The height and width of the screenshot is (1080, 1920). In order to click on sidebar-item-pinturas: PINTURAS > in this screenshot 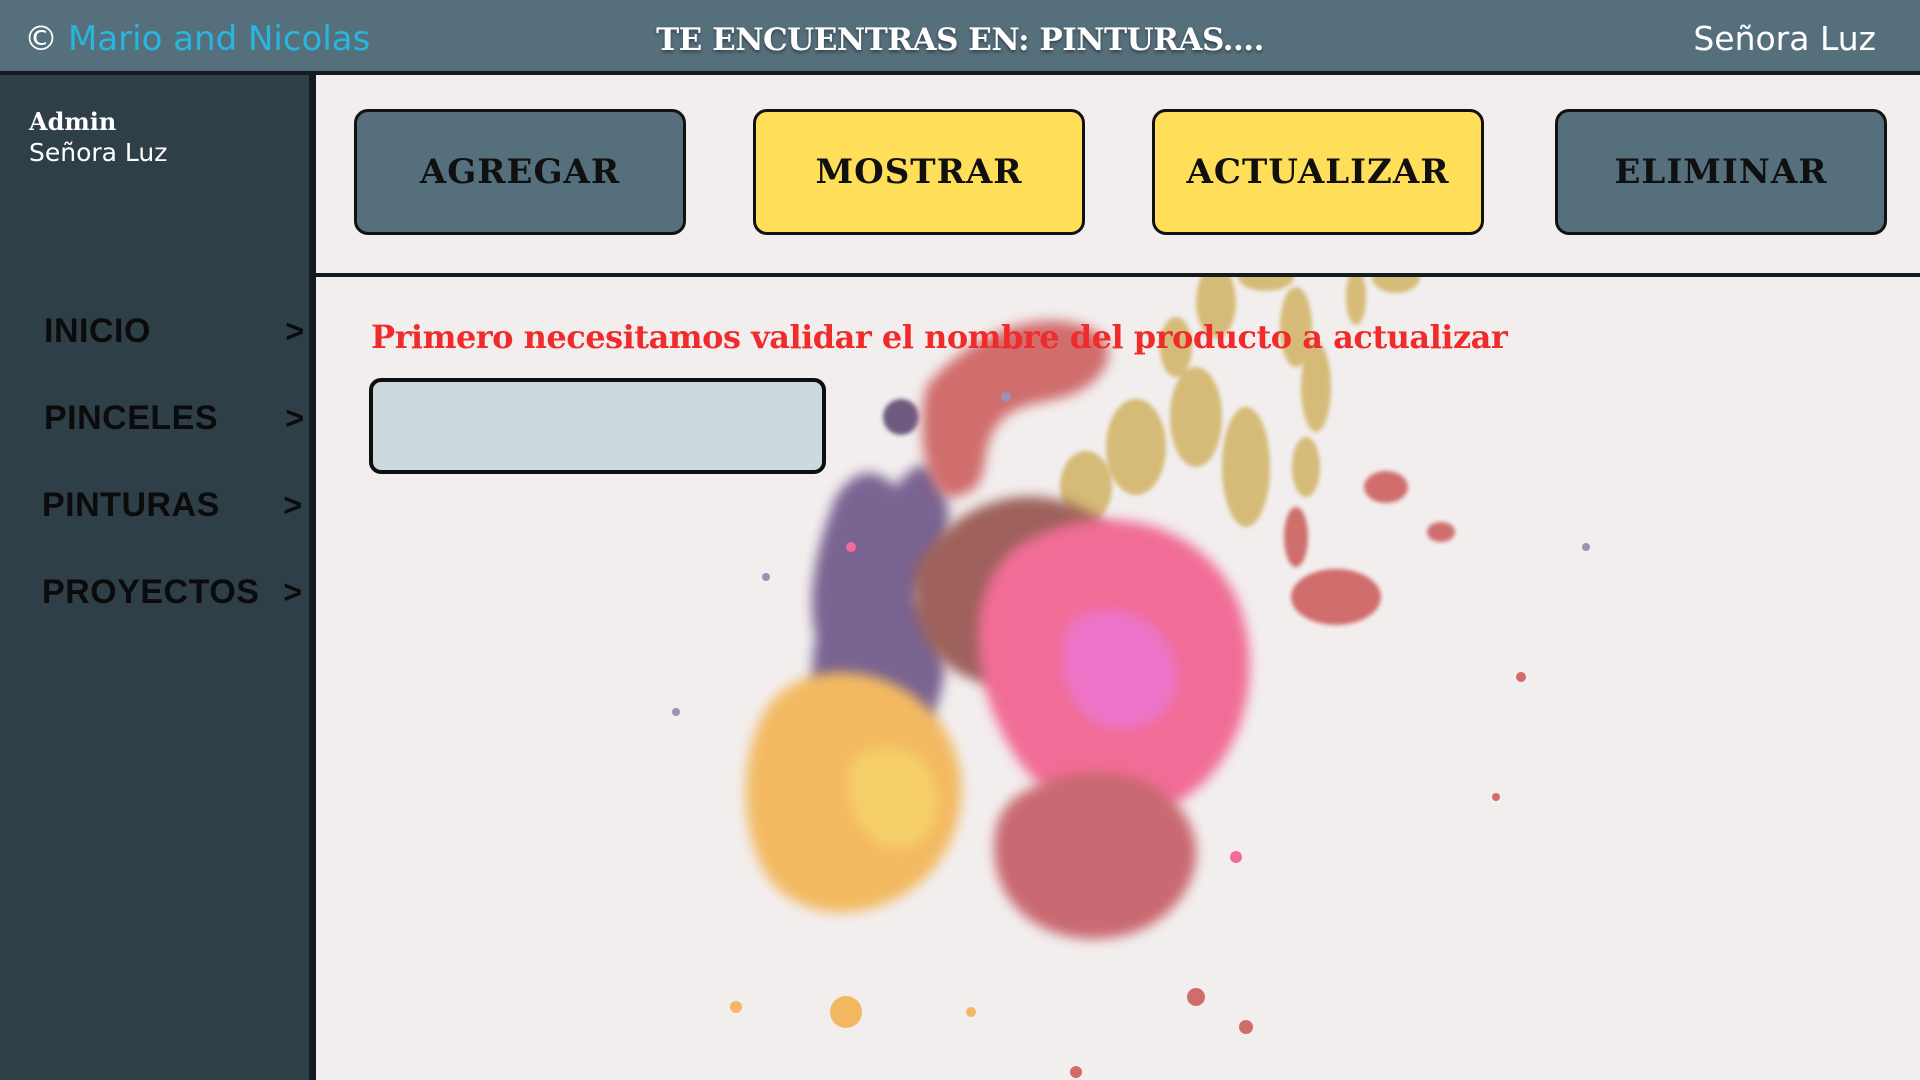, I will do `click(171, 504)`.